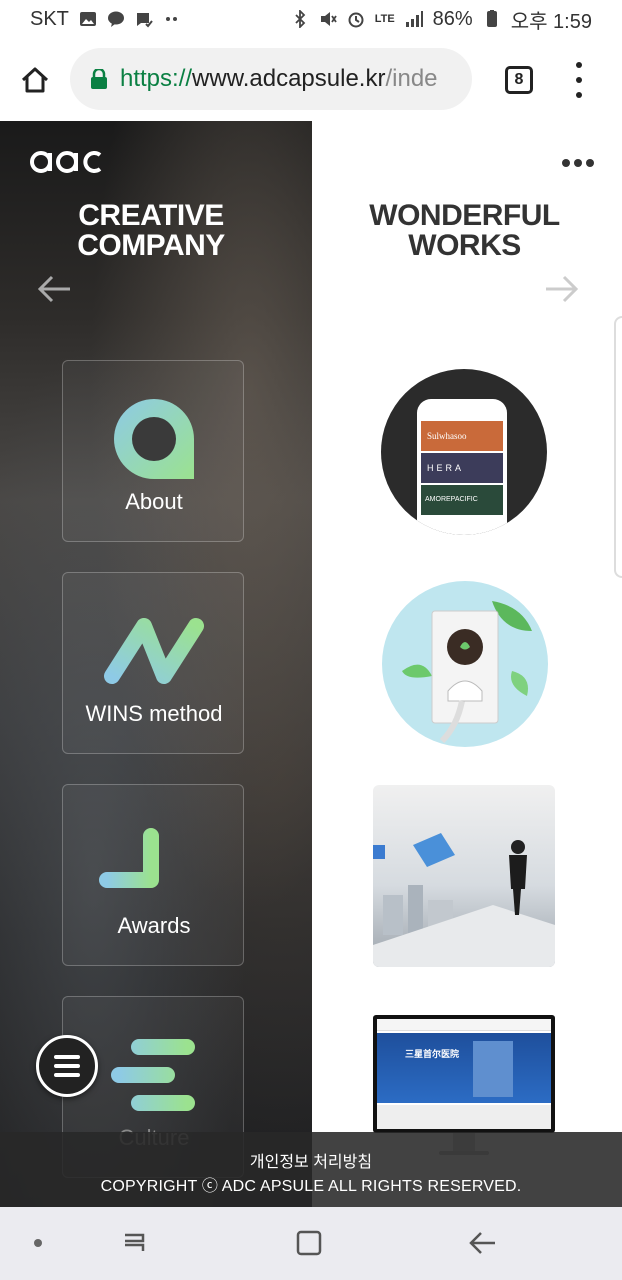 This screenshot has height=1280, width=622. I want to click on heading-line-2: WORKS, so click(464, 245).